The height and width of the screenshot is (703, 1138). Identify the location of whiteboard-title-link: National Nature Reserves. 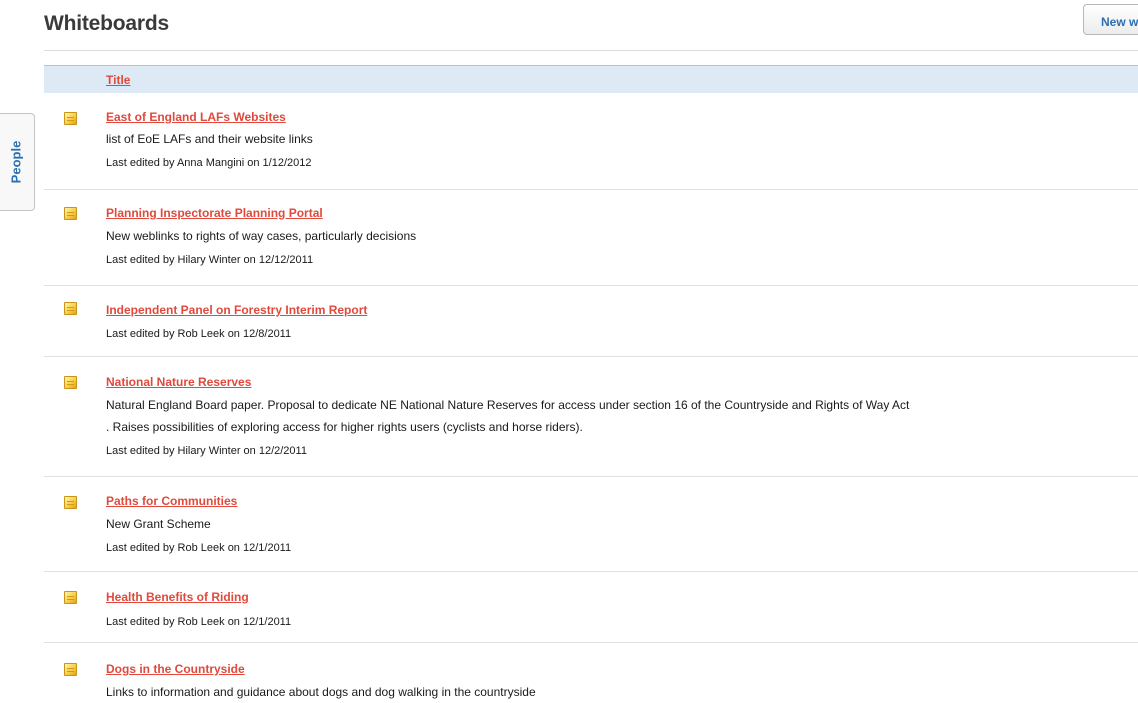
(178, 382).